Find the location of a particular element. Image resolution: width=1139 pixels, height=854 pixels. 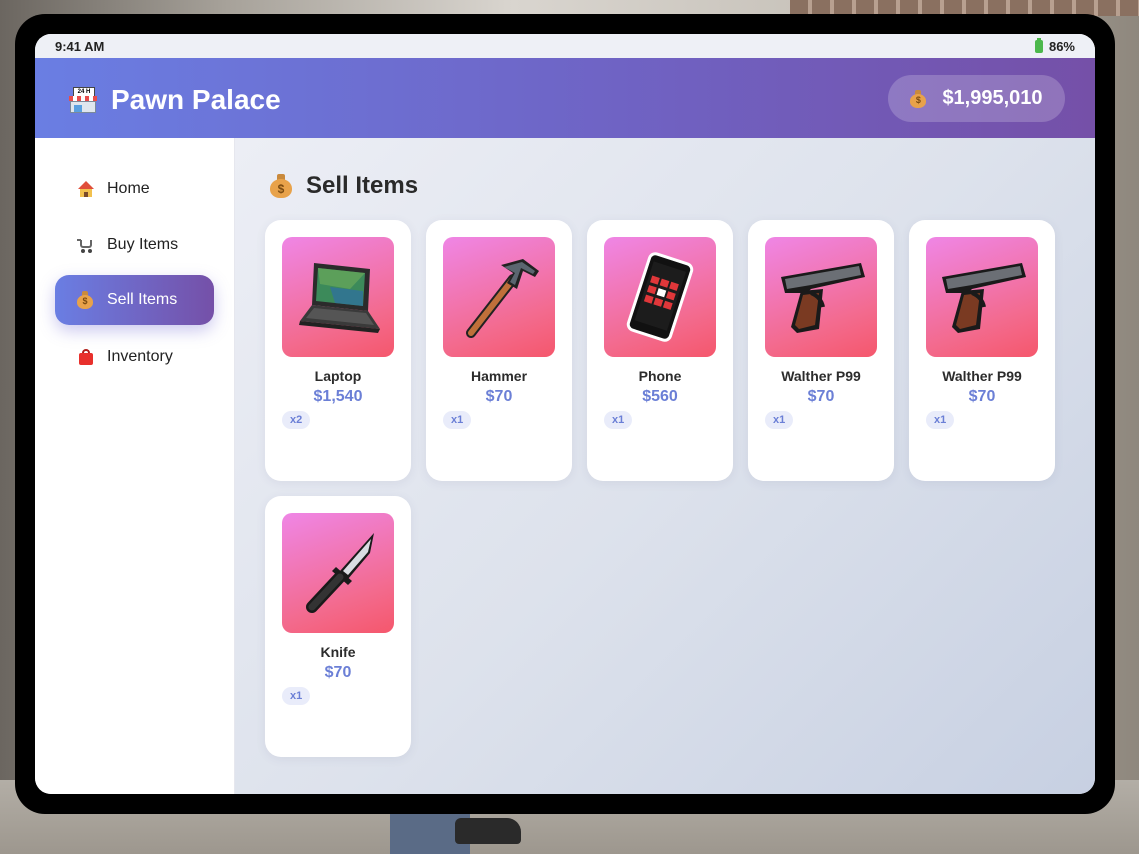

laptop-icon is located at coordinates (339, 298).